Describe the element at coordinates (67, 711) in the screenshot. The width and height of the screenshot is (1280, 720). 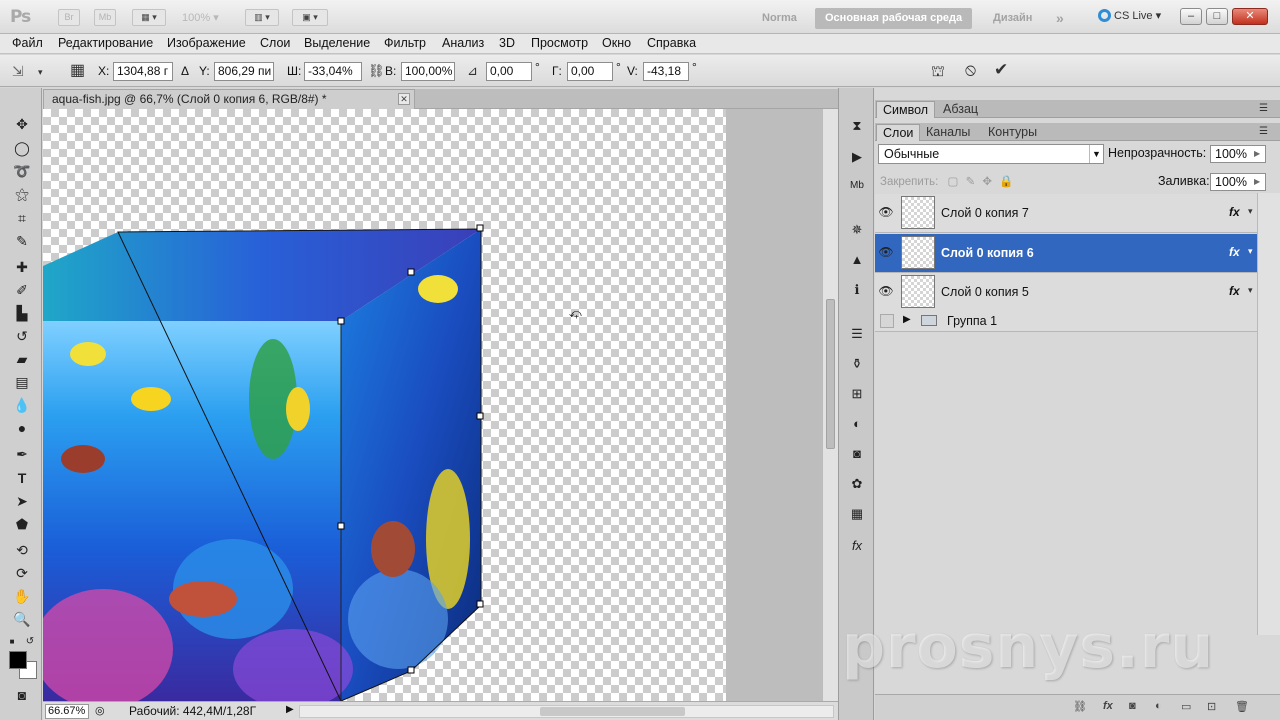
I see `zoom-percentage-field: 66.67%` at that location.